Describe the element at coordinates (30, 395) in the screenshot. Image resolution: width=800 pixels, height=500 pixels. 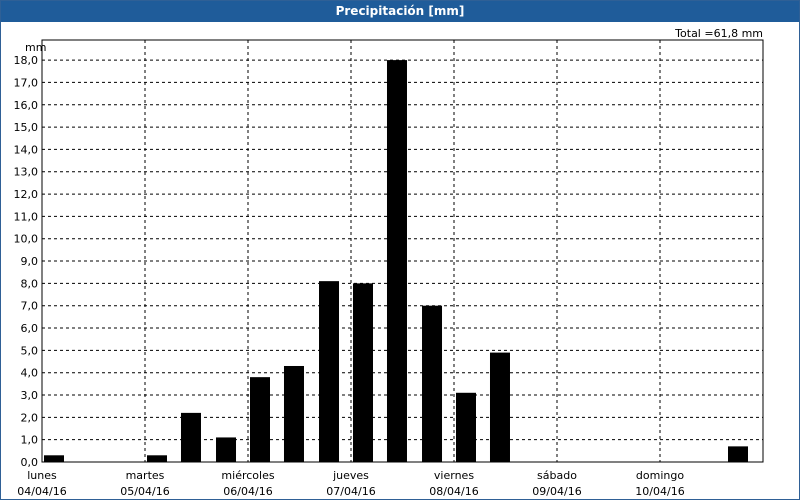
I see `y-tick-label: 3,0` at that location.